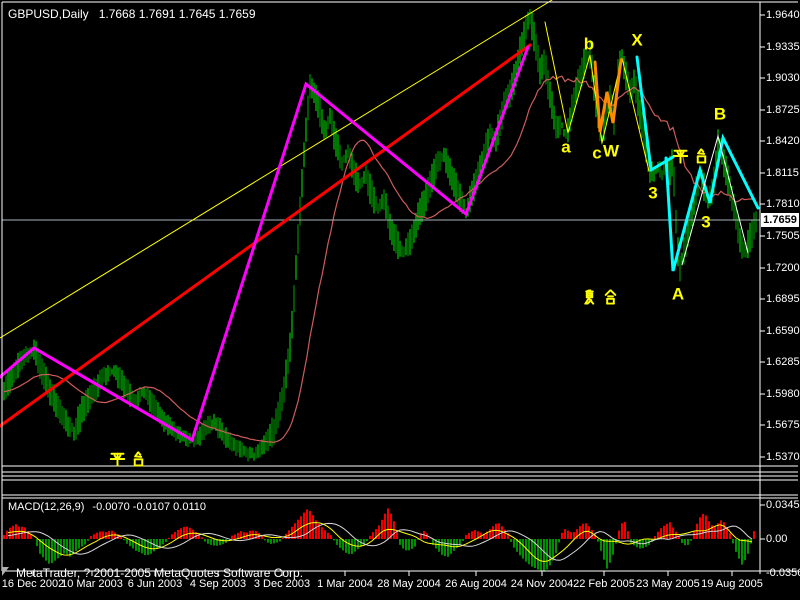  What do you see at coordinates (783, 394) in the screenshot?
I see `price-label: 1.5980` at bounding box center [783, 394].